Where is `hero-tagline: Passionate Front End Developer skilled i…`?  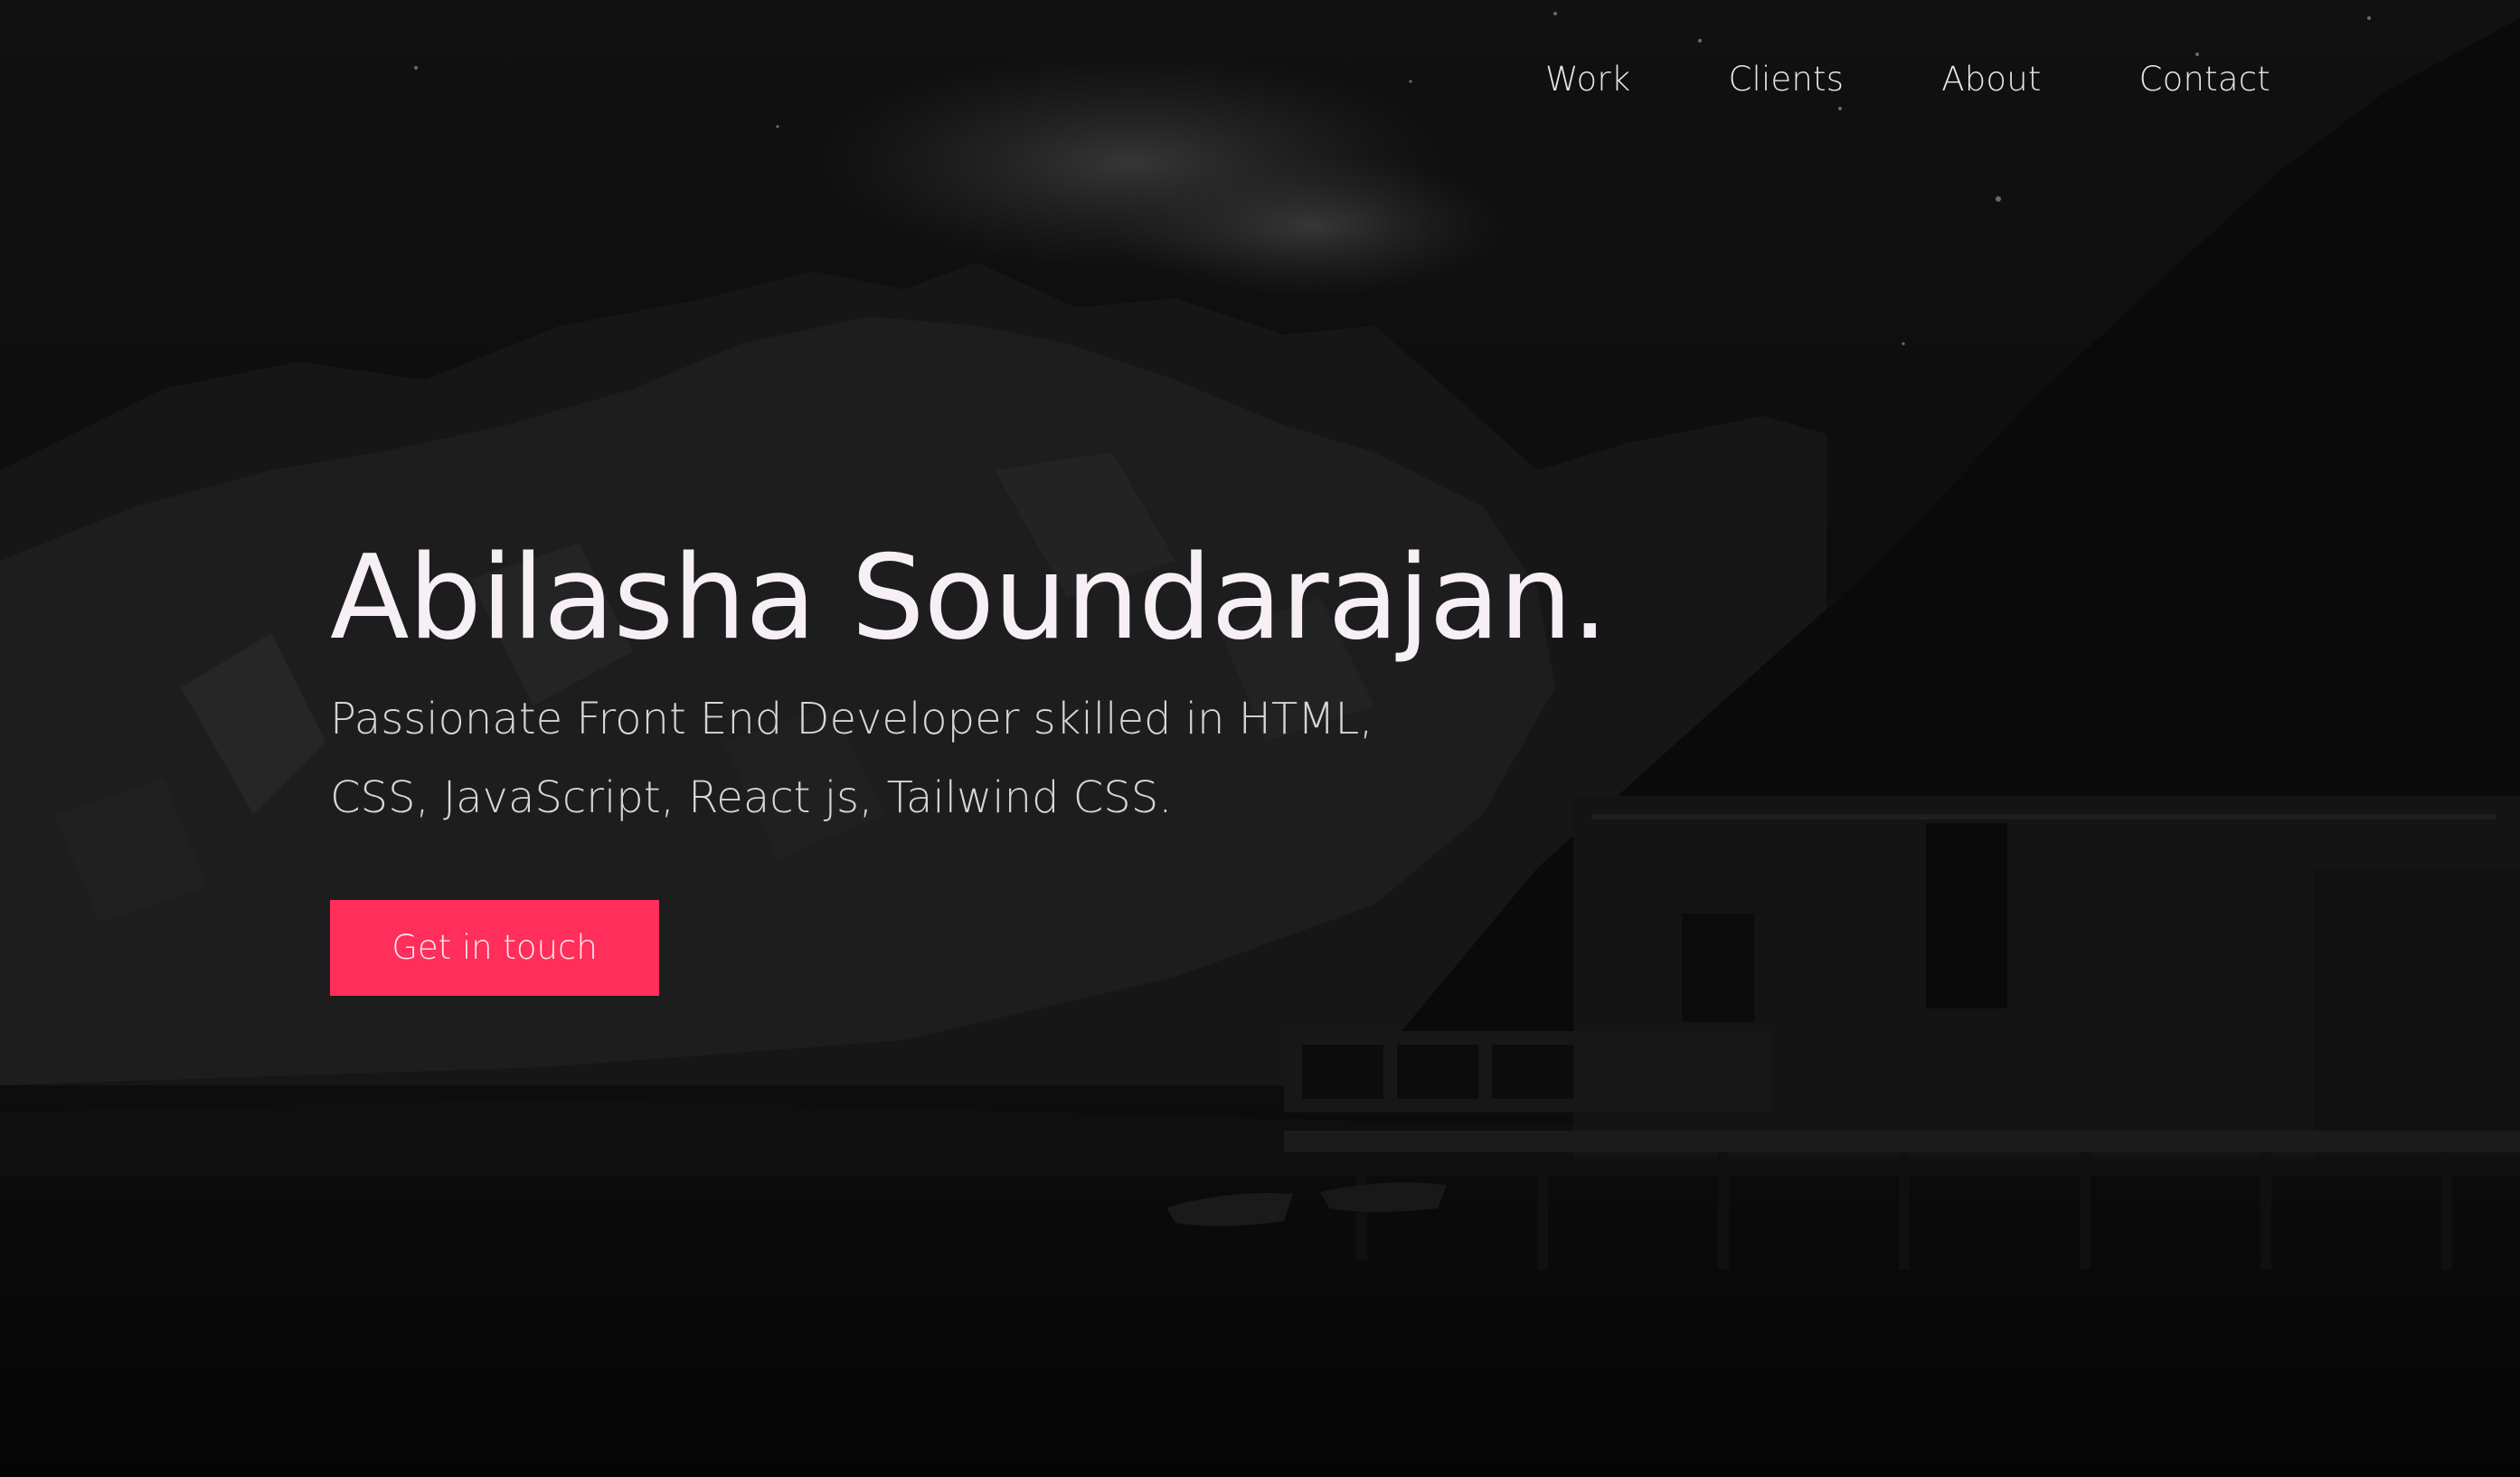
hero-tagline: Passionate Front End Developer skilled i… is located at coordinates (851, 758).